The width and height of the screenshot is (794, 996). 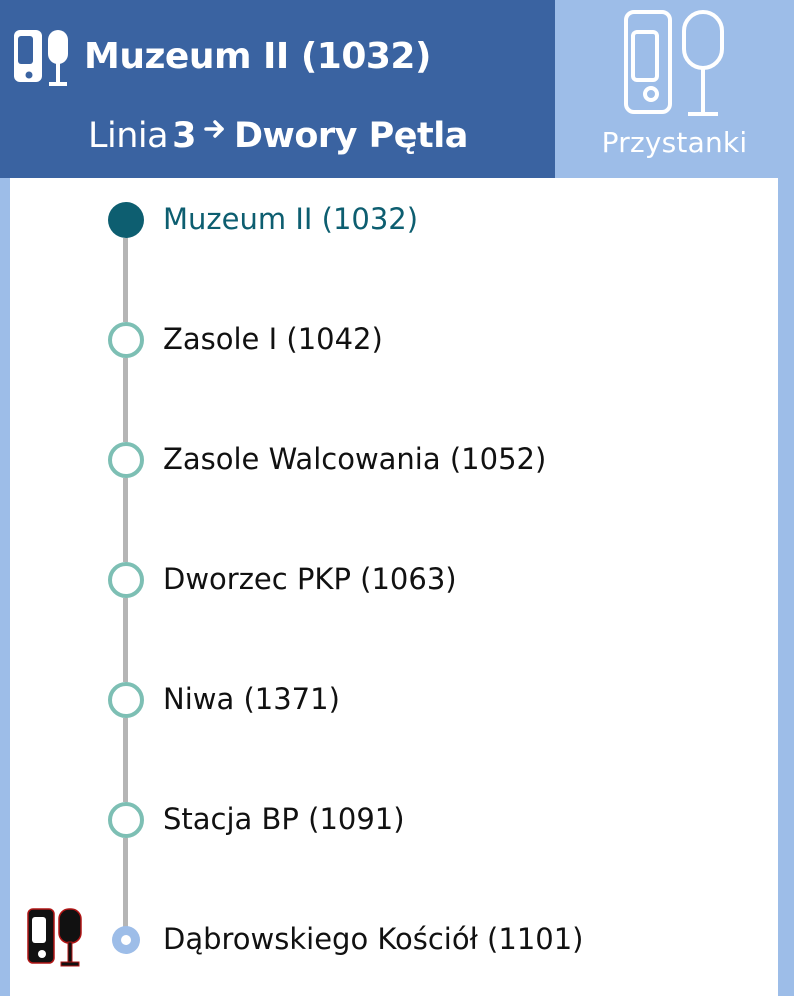 I want to click on frame-right, so click(x=786, y=587).